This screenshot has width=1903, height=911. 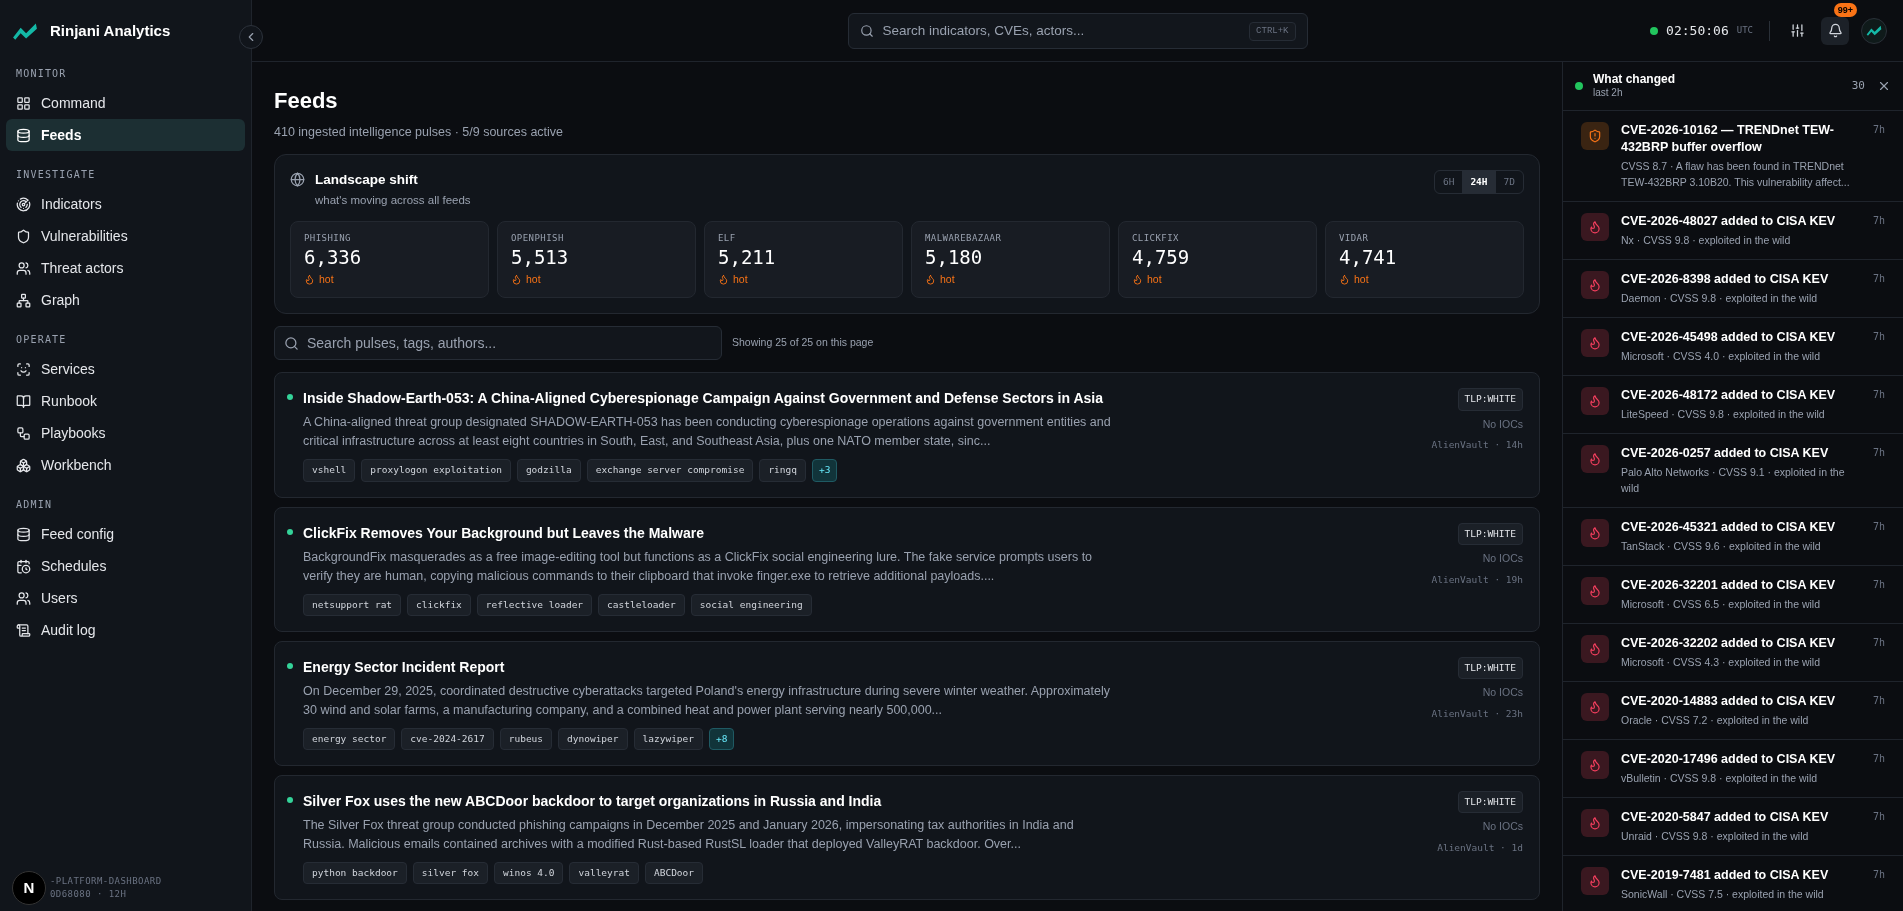 What do you see at coordinates (1729, 527) in the screenshot?
I see `change-title: CVE-2026-45321 added to CISA KEV` at bounding box center [1729, 527].